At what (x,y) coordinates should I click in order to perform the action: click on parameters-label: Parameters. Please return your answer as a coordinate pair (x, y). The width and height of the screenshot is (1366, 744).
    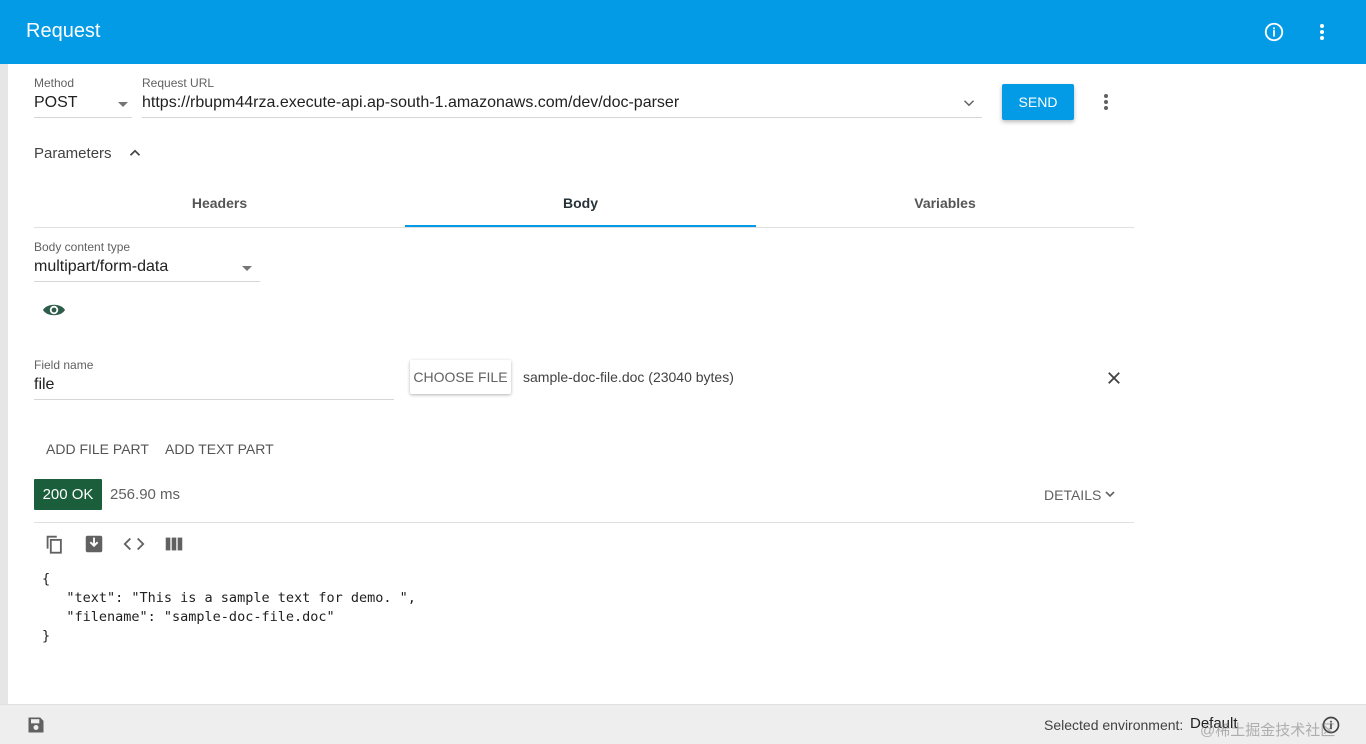
    Looking at the image, I should click on (73, 153).